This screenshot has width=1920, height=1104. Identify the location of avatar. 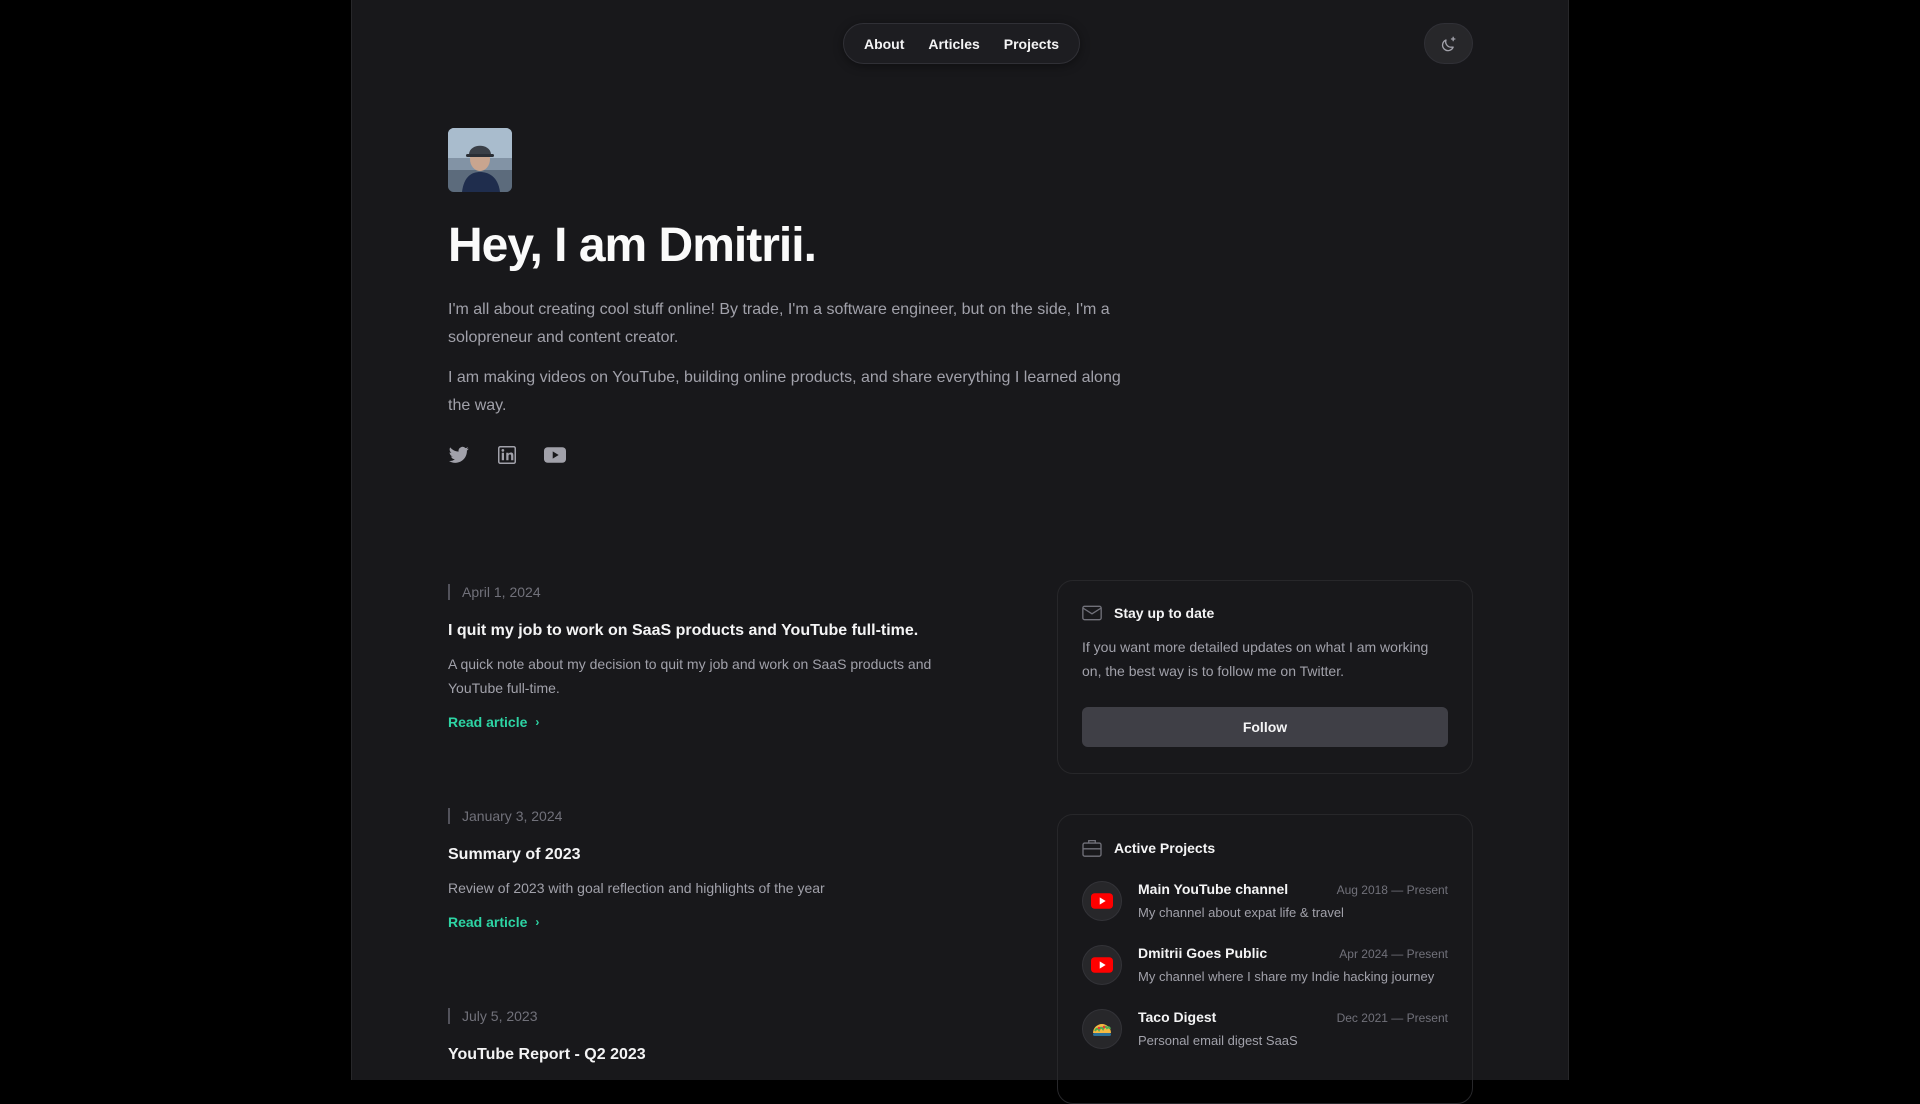
(480, 160).